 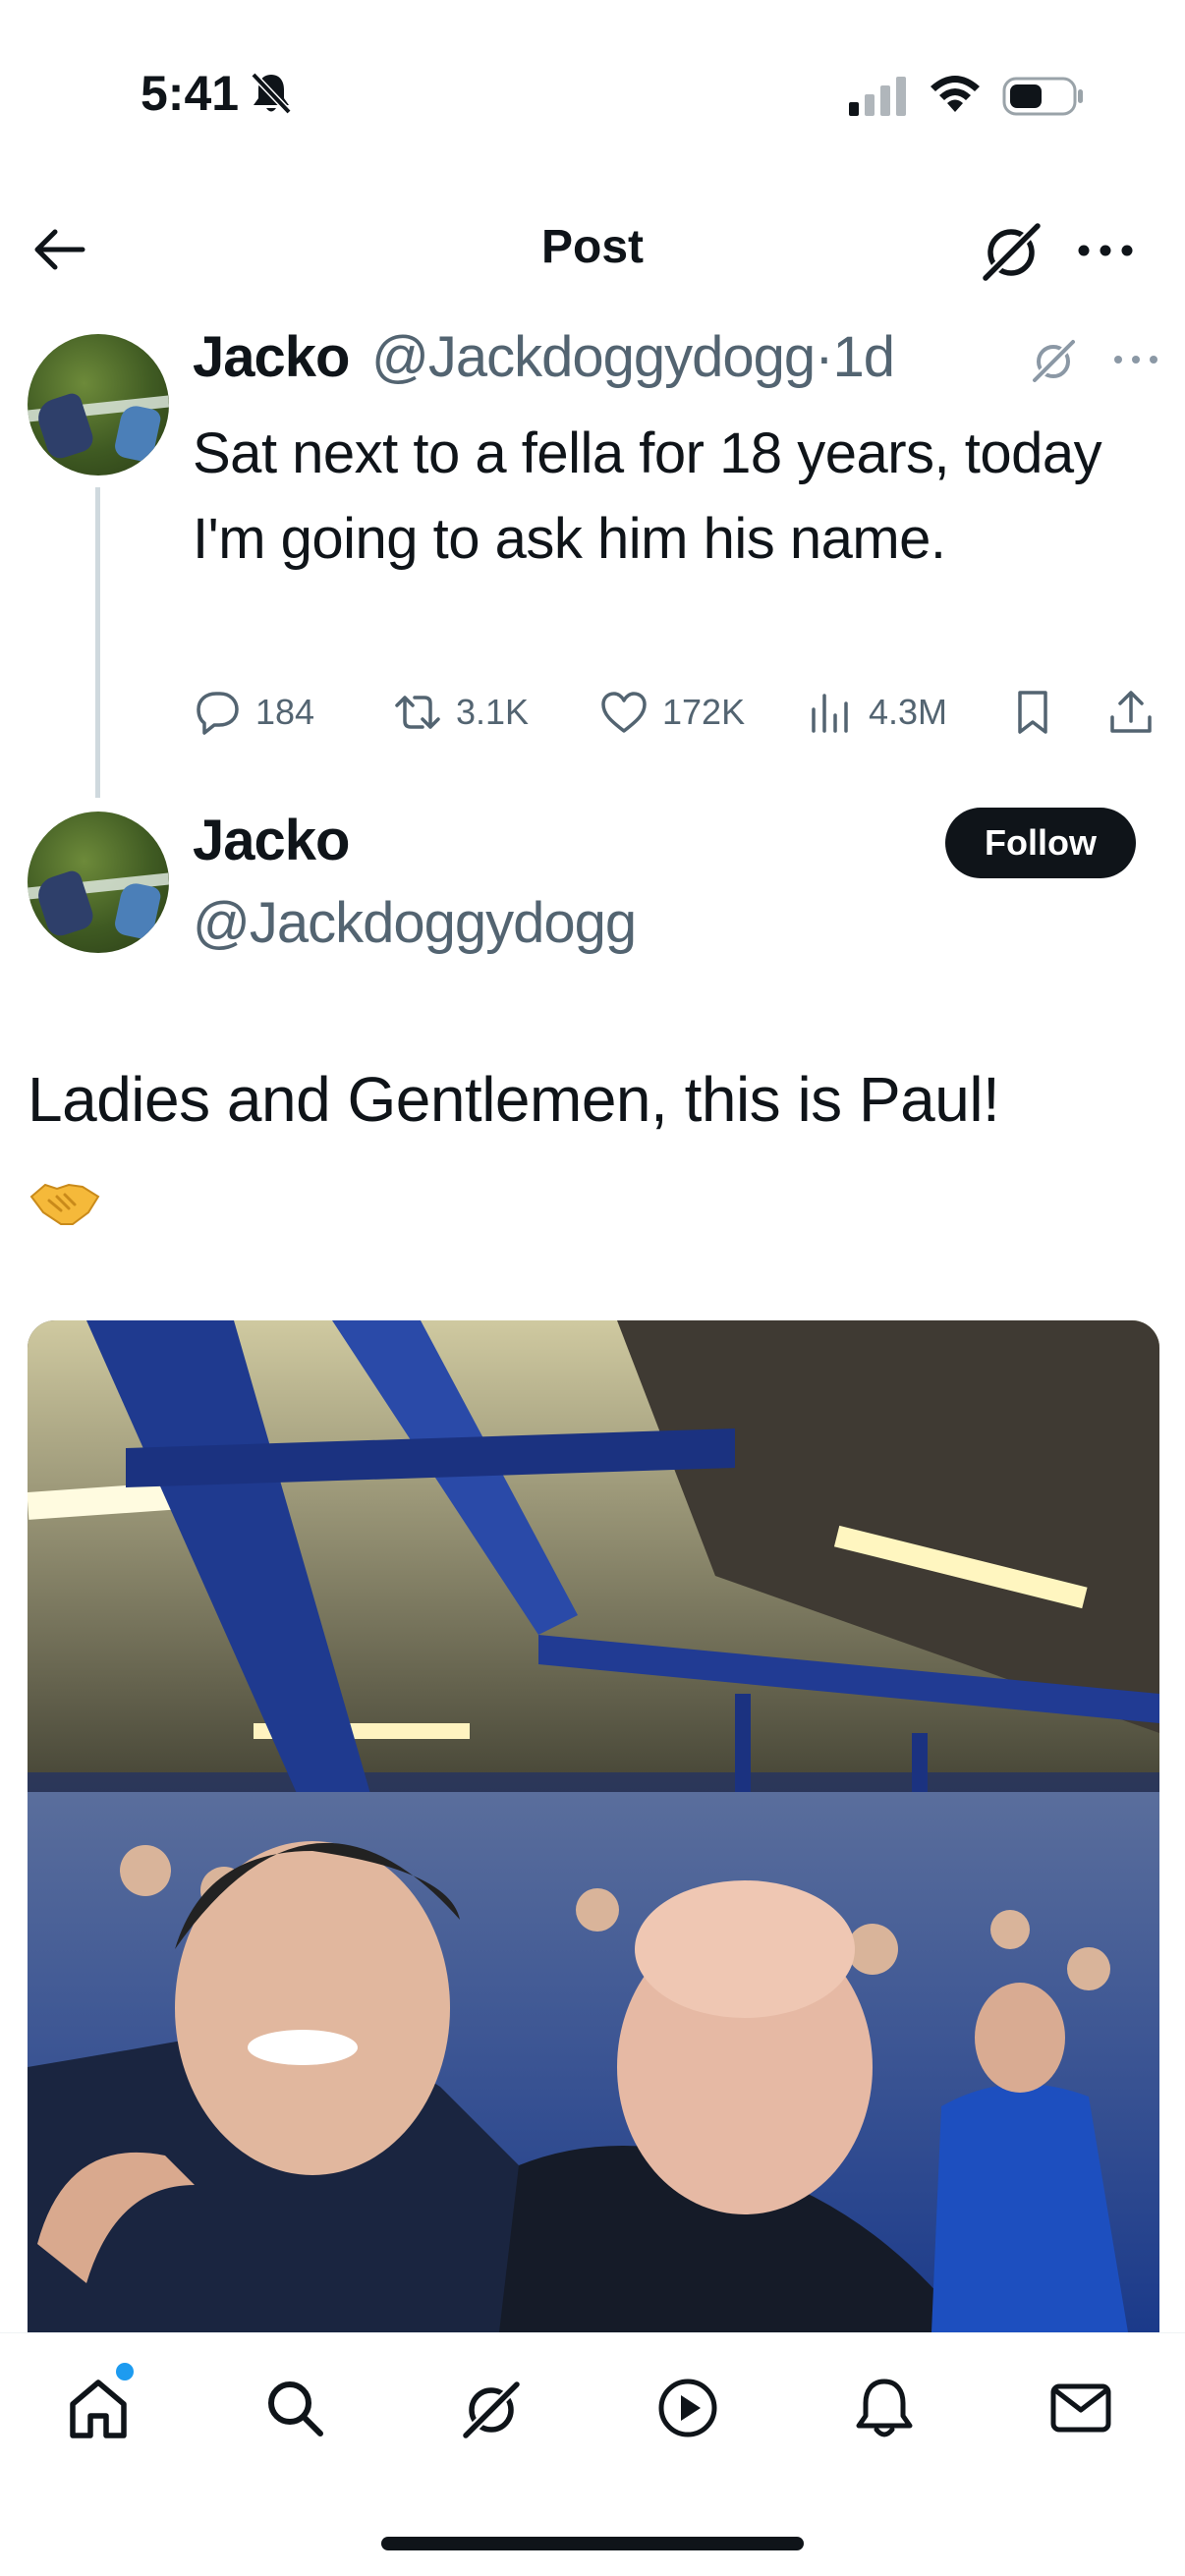 I want to click on bookmark-icon, so click(x=1033, y=712).